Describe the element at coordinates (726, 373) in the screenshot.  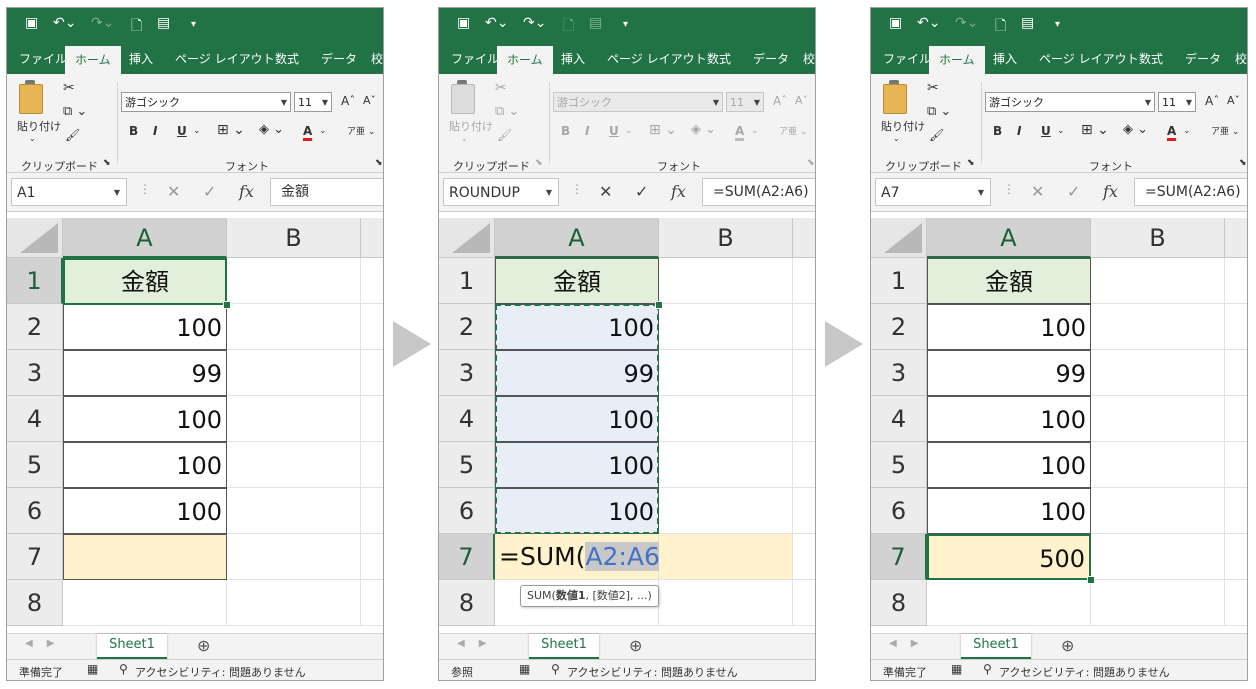
I see `cell-b3` at that location.